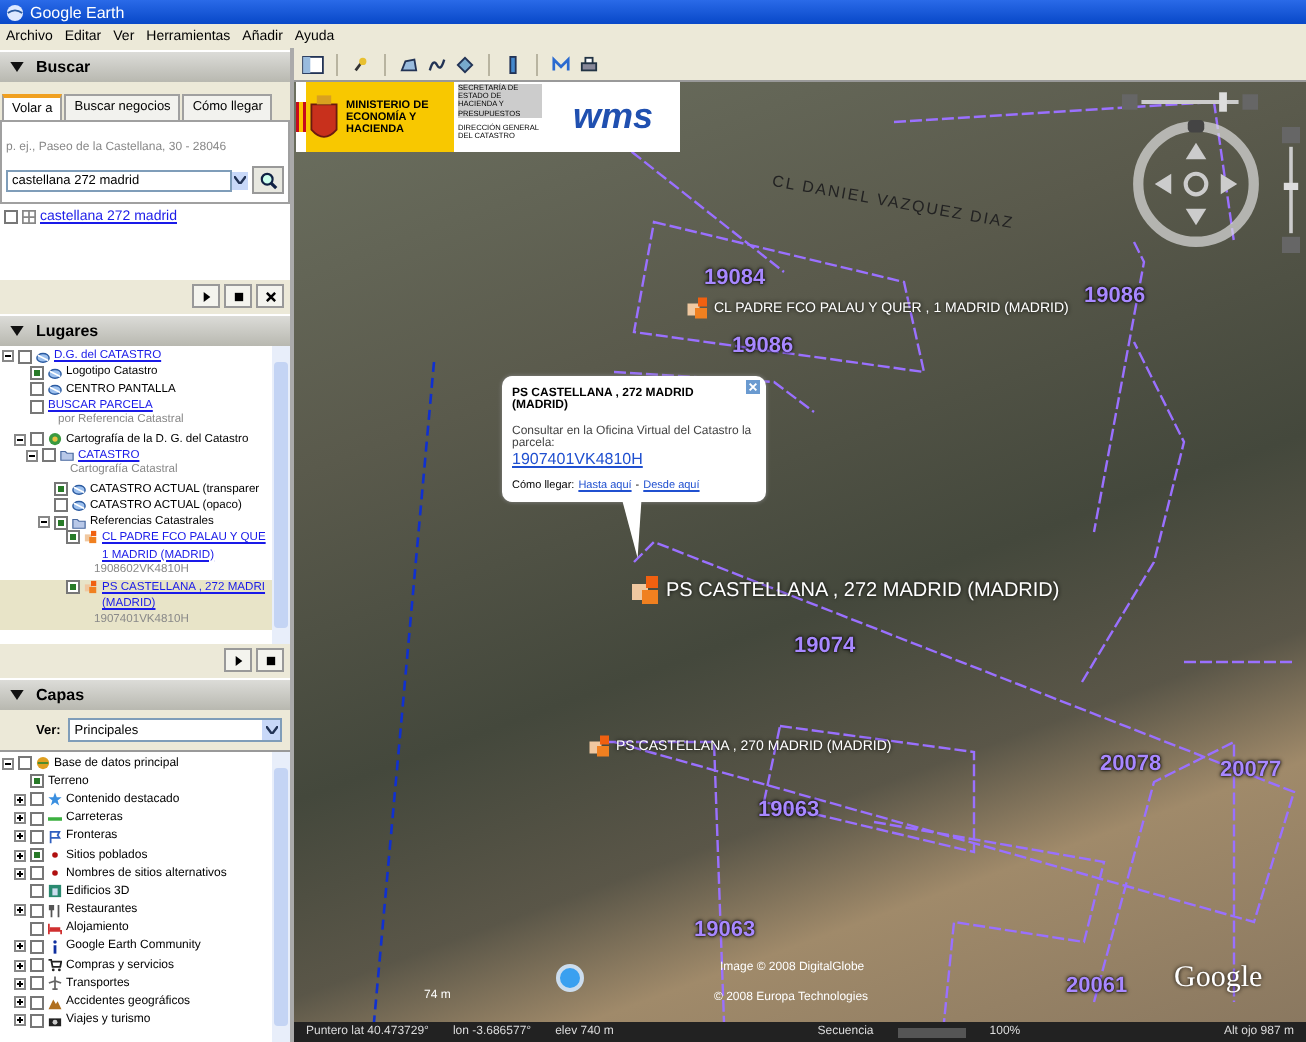 This screenshot has height=1042, width=1306. Describe the element at coordinates (43, 763) in the screenshot. I see `layers-icon` at that location.